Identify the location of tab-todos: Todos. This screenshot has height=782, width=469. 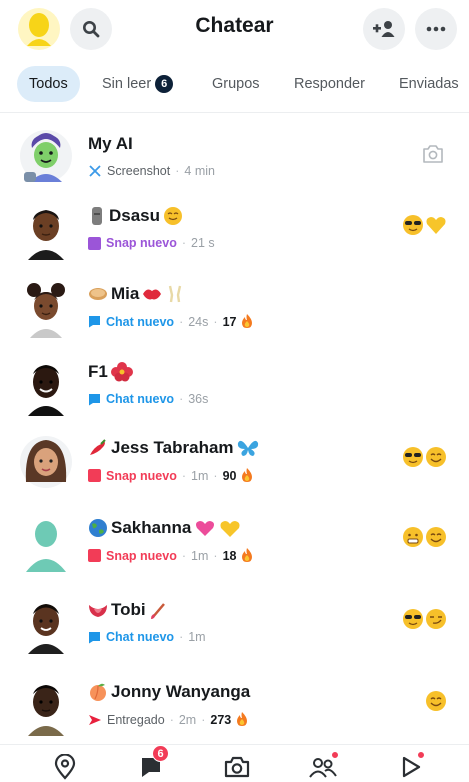
(48, 84).